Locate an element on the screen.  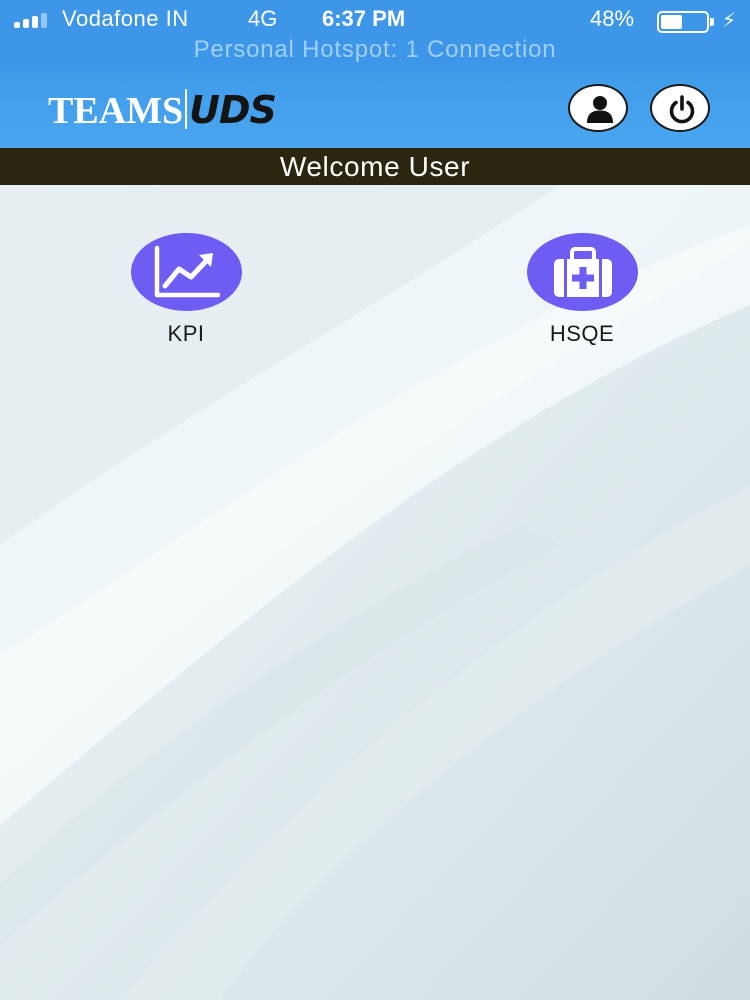
power-icon is located at coordinates (682, 109).